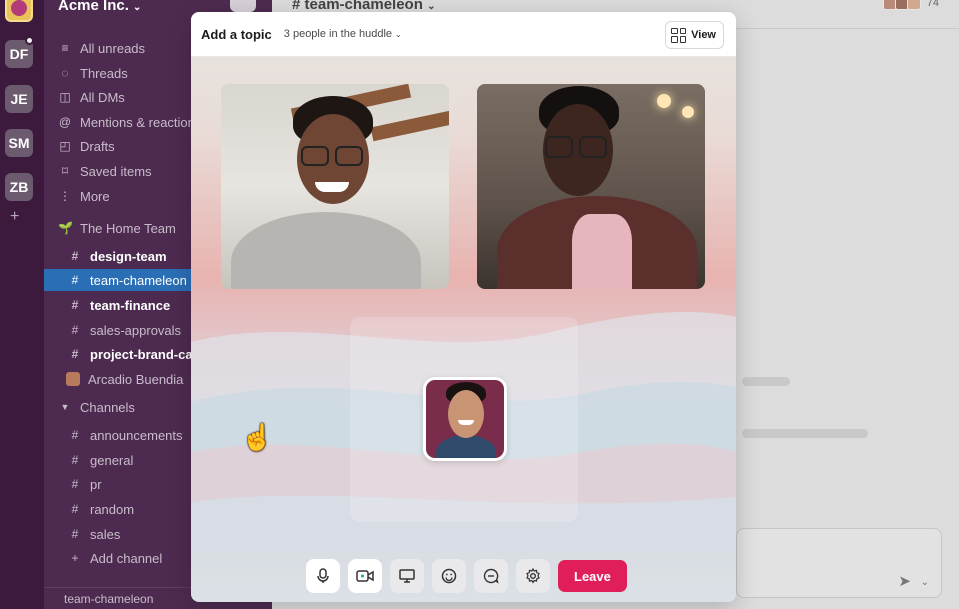  I want to click on compose-button, so click(243, 6).